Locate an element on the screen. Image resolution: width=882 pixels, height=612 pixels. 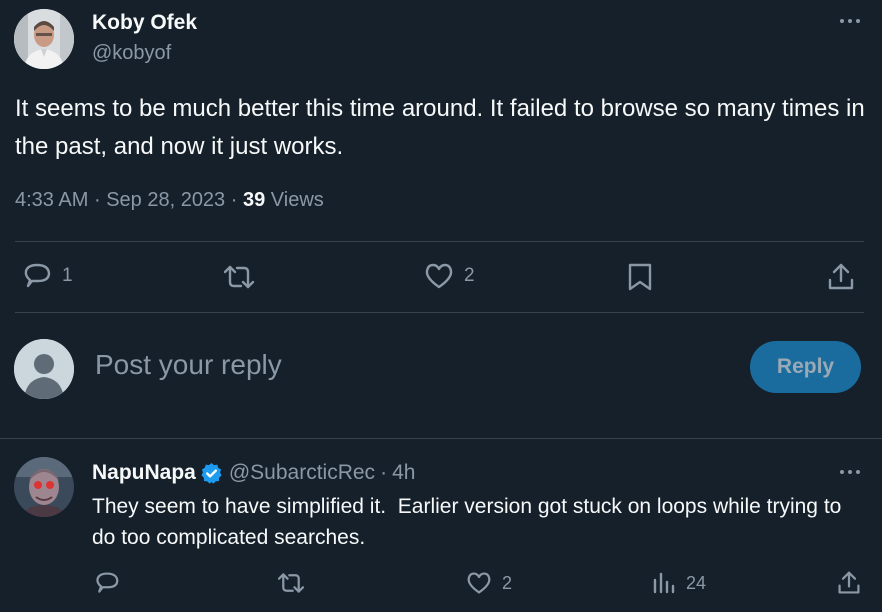
author-avatar-image is located at coordinates (44, 39).